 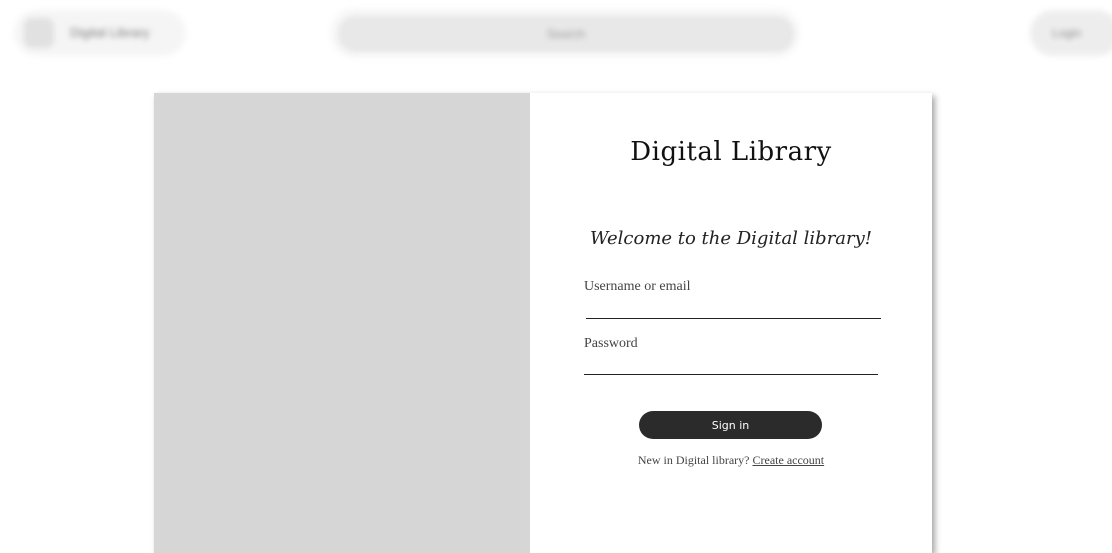 I want to click on password-label: Password, so click(x=611, y=343).